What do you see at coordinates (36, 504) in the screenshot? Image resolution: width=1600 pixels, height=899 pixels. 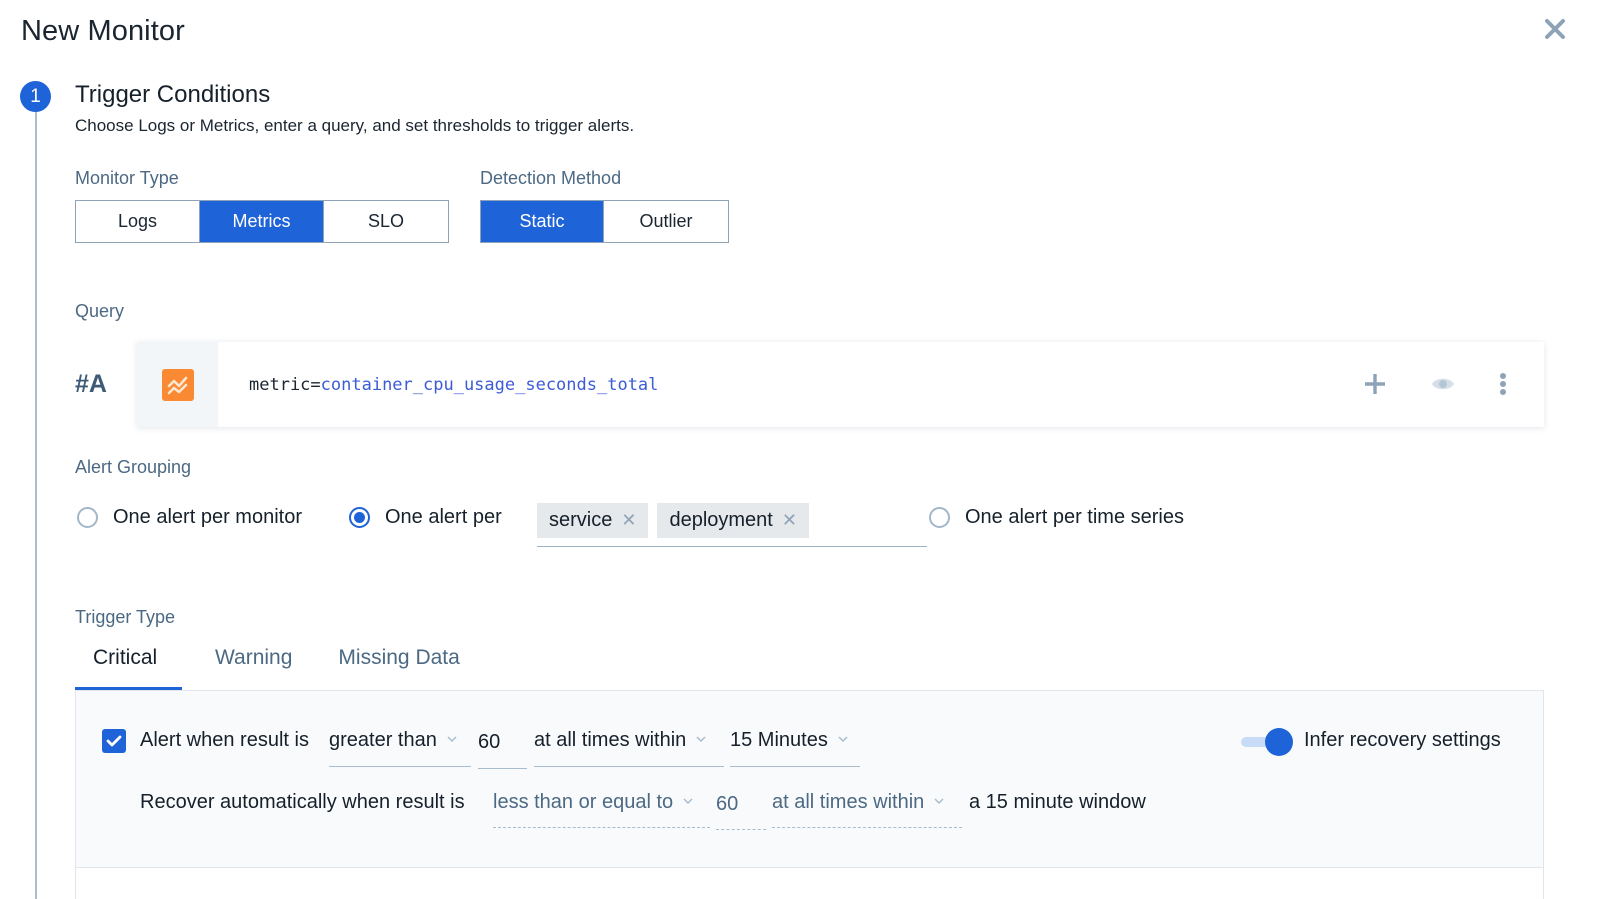 I see `step-timeline` at bounding box center [36, 504].